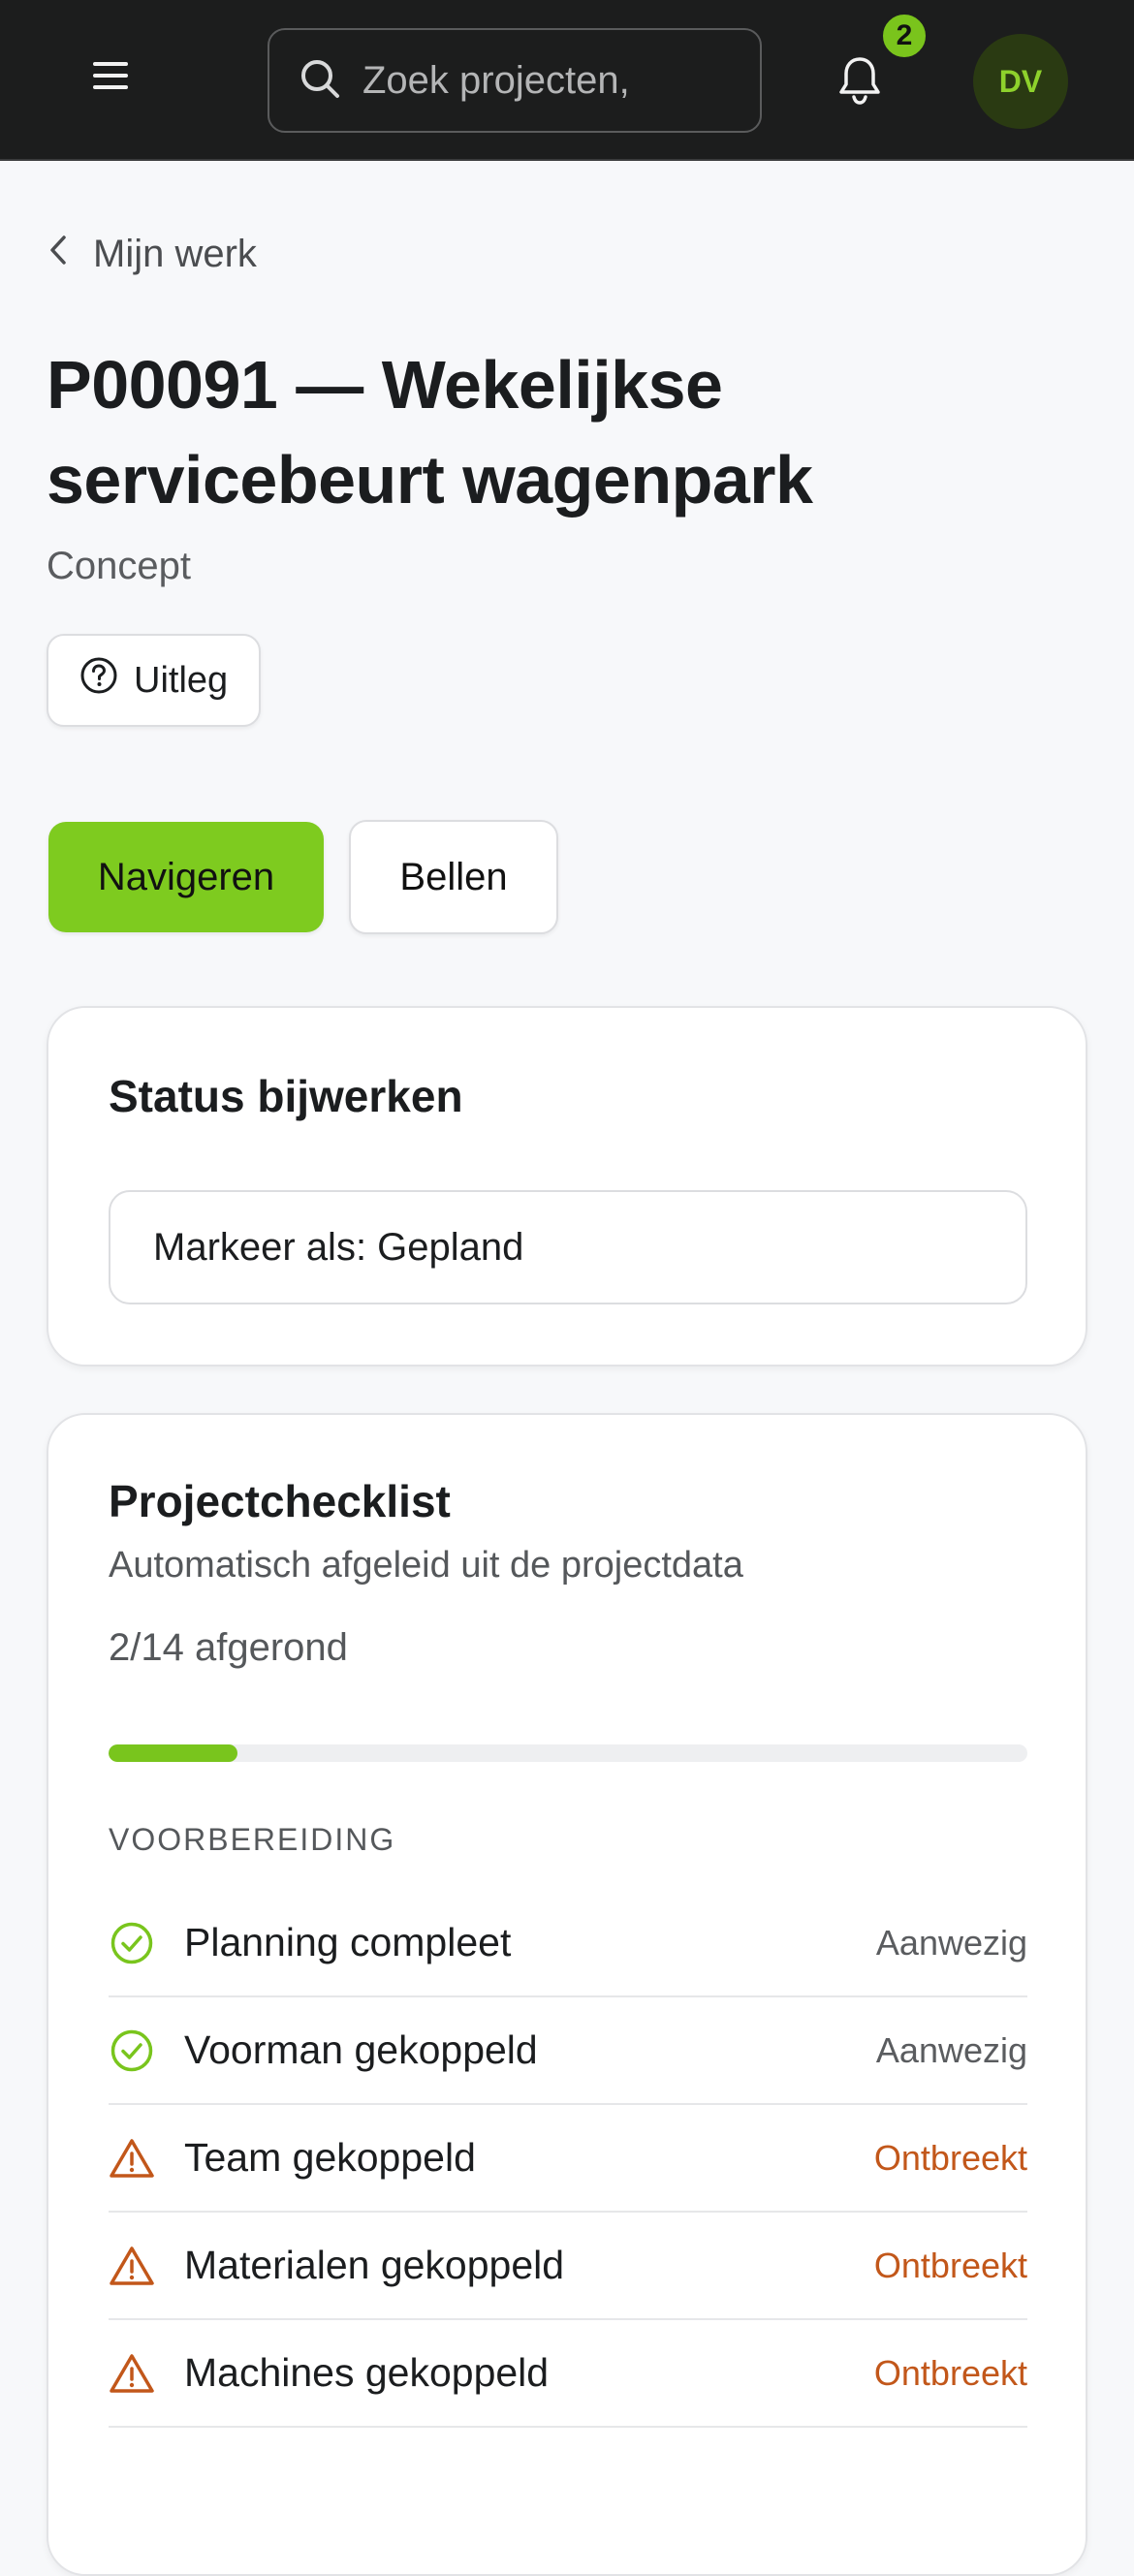 The height and width of the screenshot is (2576, 1134). What do you see at coordinates (567, 1186) in the screenshot?
I see `status-card: Status bijwerken Markeer als: Gepland` at bounding box center [567, 1186].